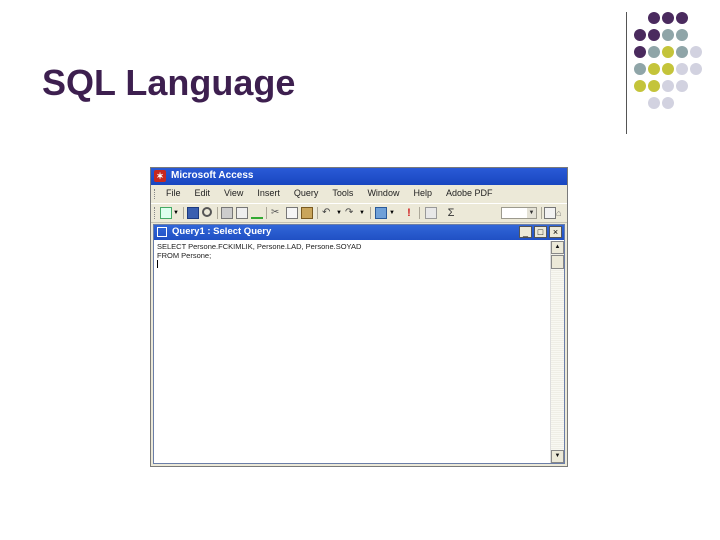 The height and width of the screenshot is (540, 720). What do you see at coordinates (193, 213) in the screenshot?
I see `save-icon` at bounding box center [193, 213].